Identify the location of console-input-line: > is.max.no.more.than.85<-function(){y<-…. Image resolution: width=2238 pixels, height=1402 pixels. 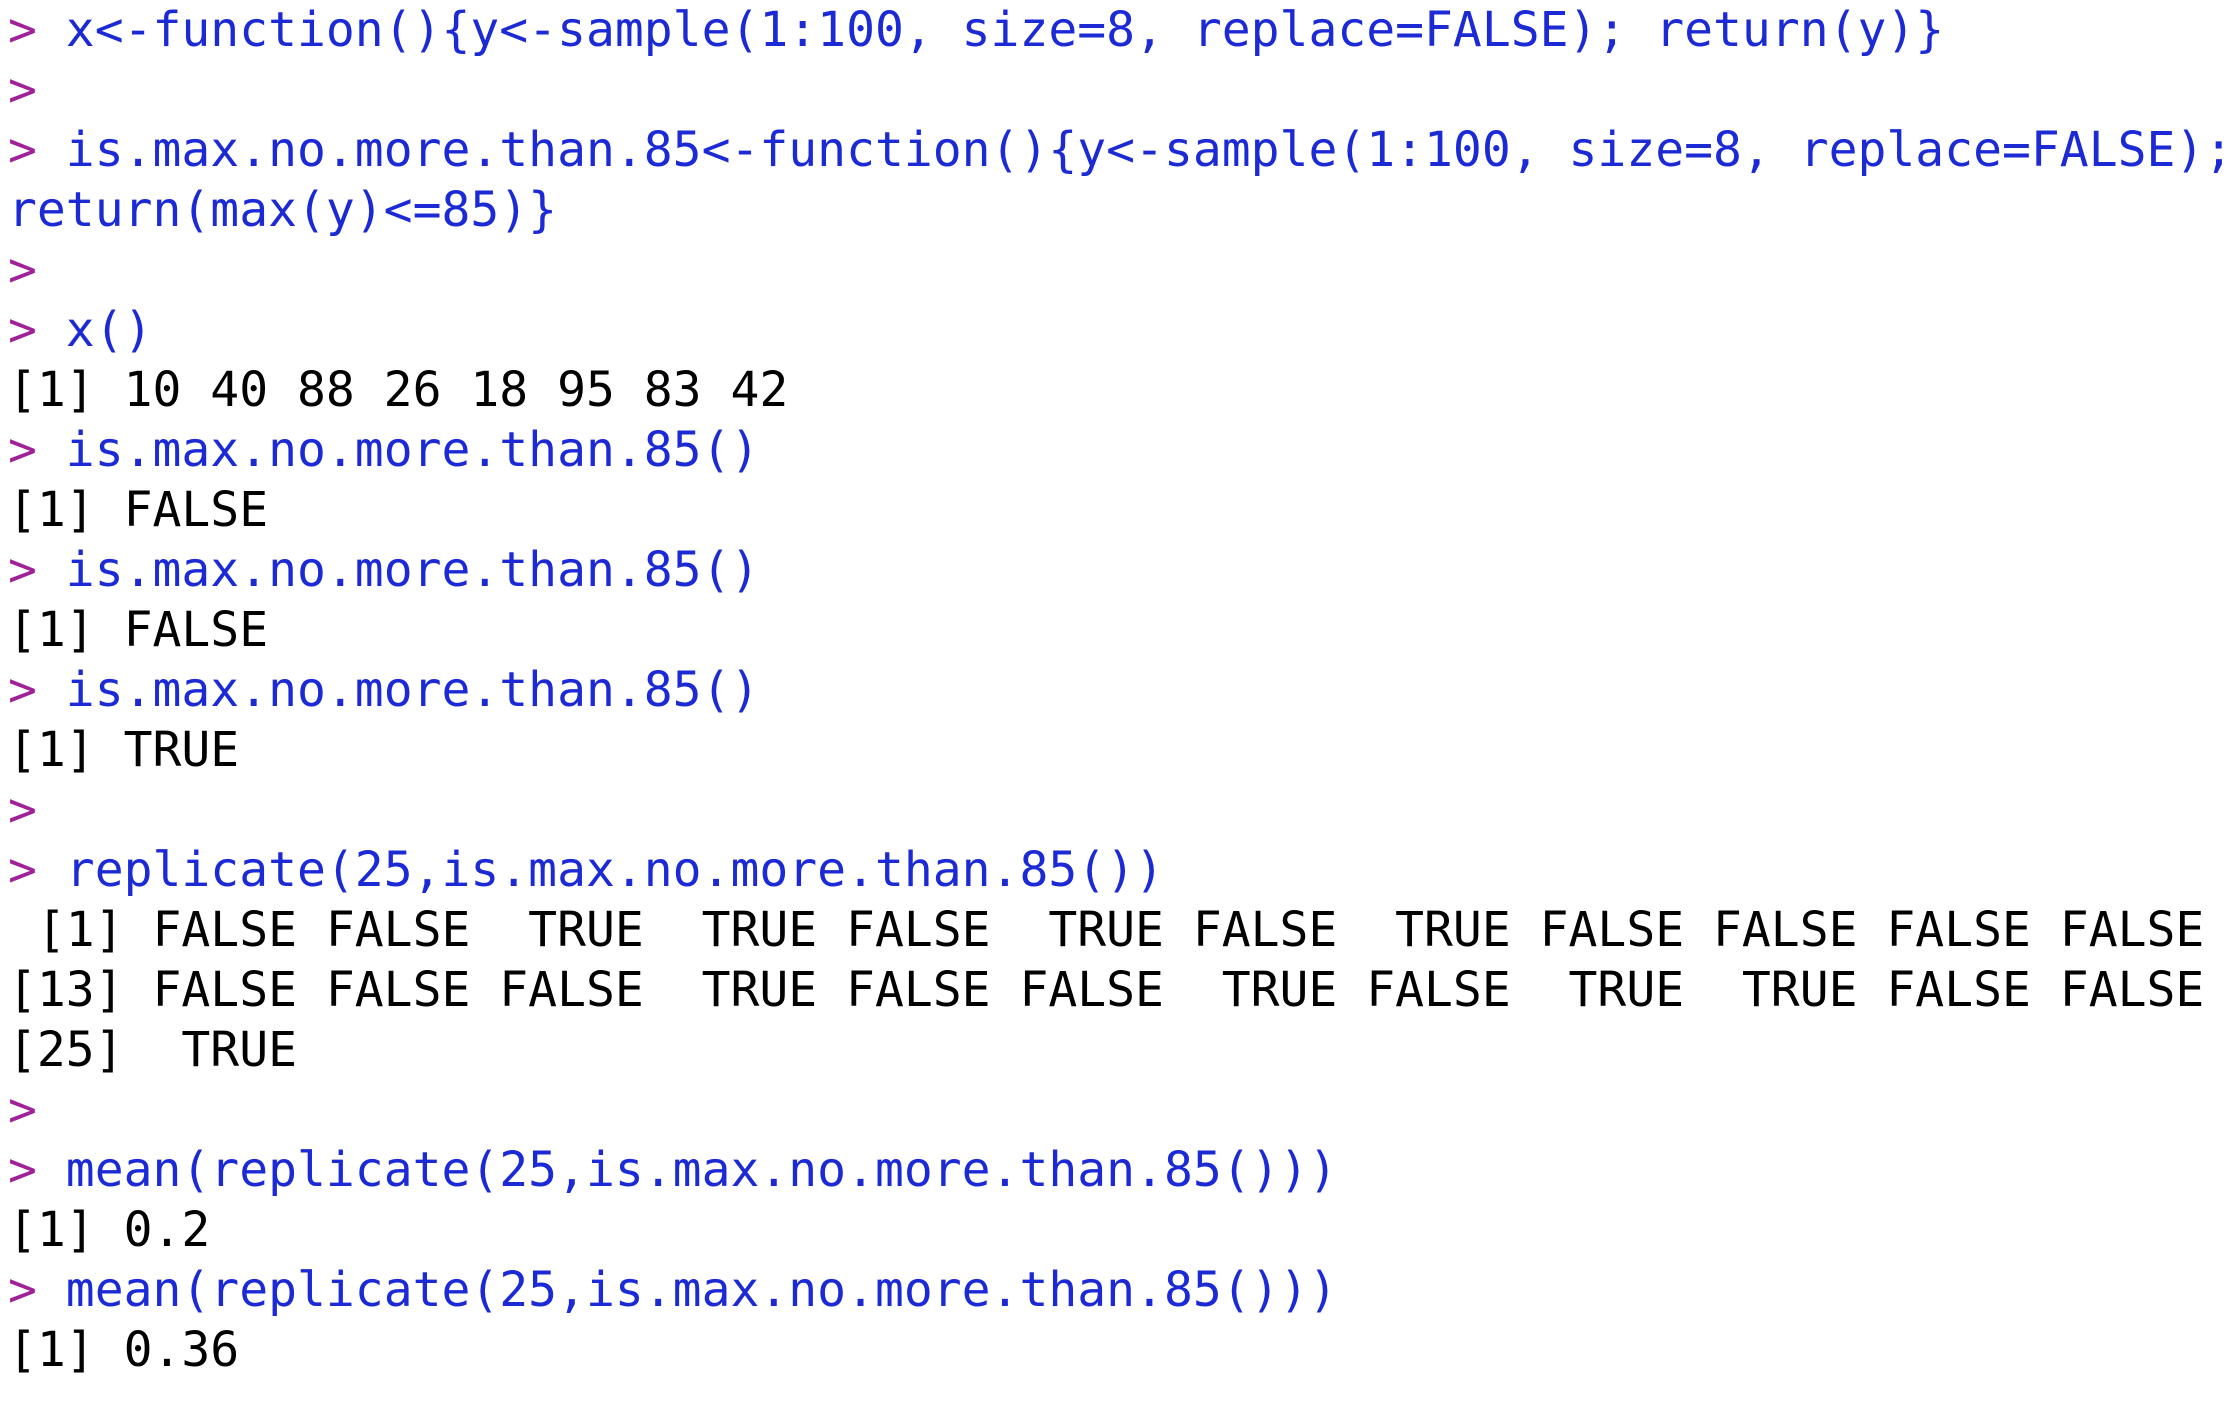
(1121, 150).